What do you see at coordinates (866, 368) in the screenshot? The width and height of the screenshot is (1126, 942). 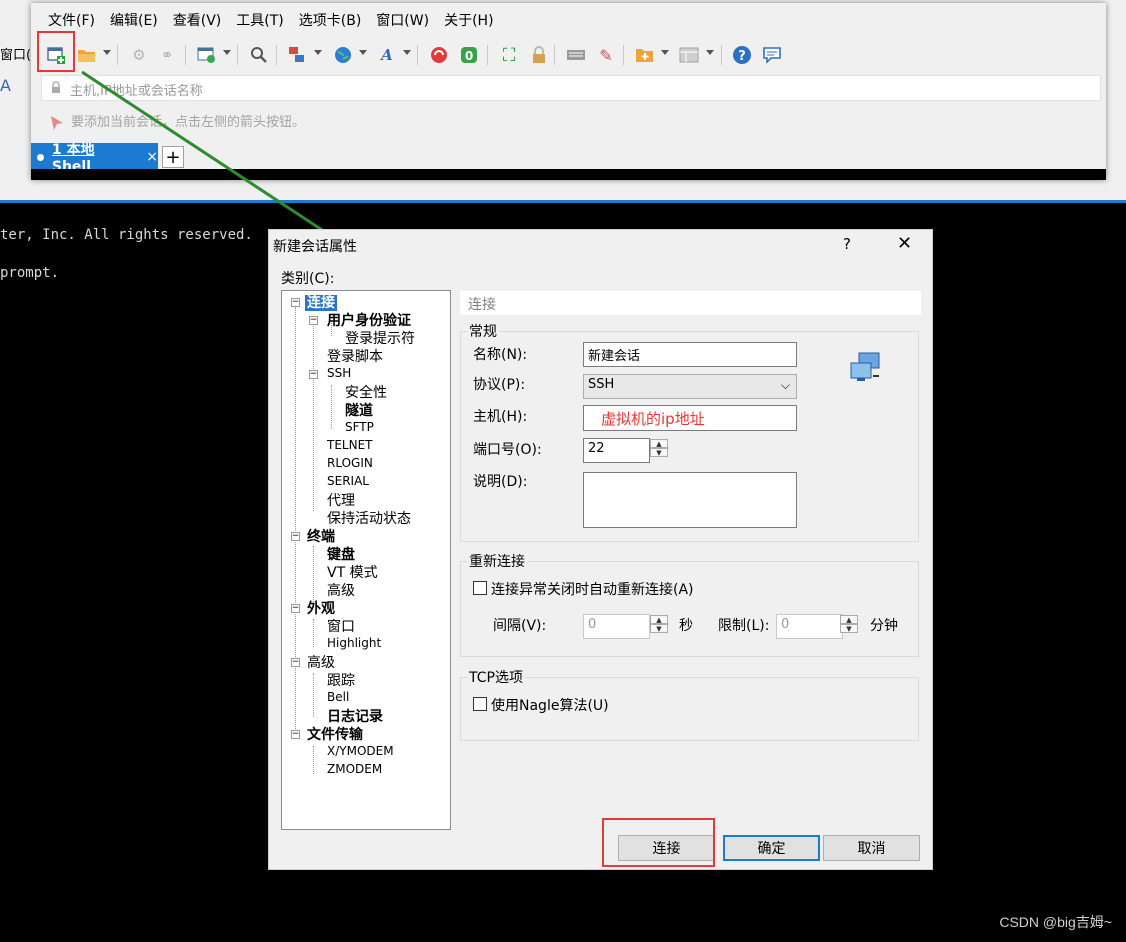 I see `network-computers-icon` at bounding box center [866, 368].